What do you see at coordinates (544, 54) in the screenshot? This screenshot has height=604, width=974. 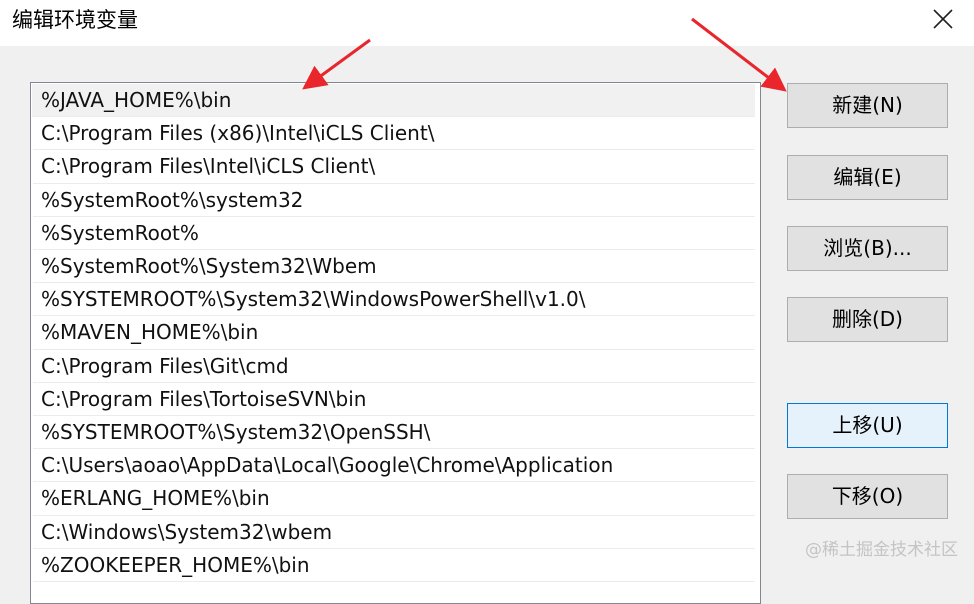 I see `annotation-arrows` at bounding box center [544, 54].